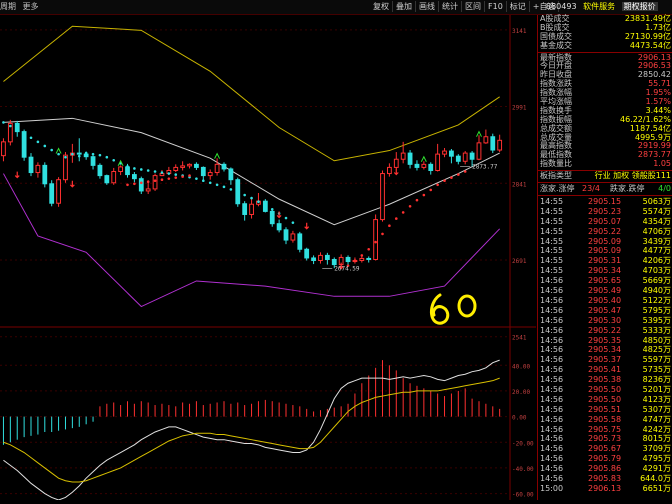 The height and width of the screenshot is (504, 672). What do you see at coordinates (561, 6) in the screenshot?
I see `index-code: 880493` at bounding box center [561, 6].